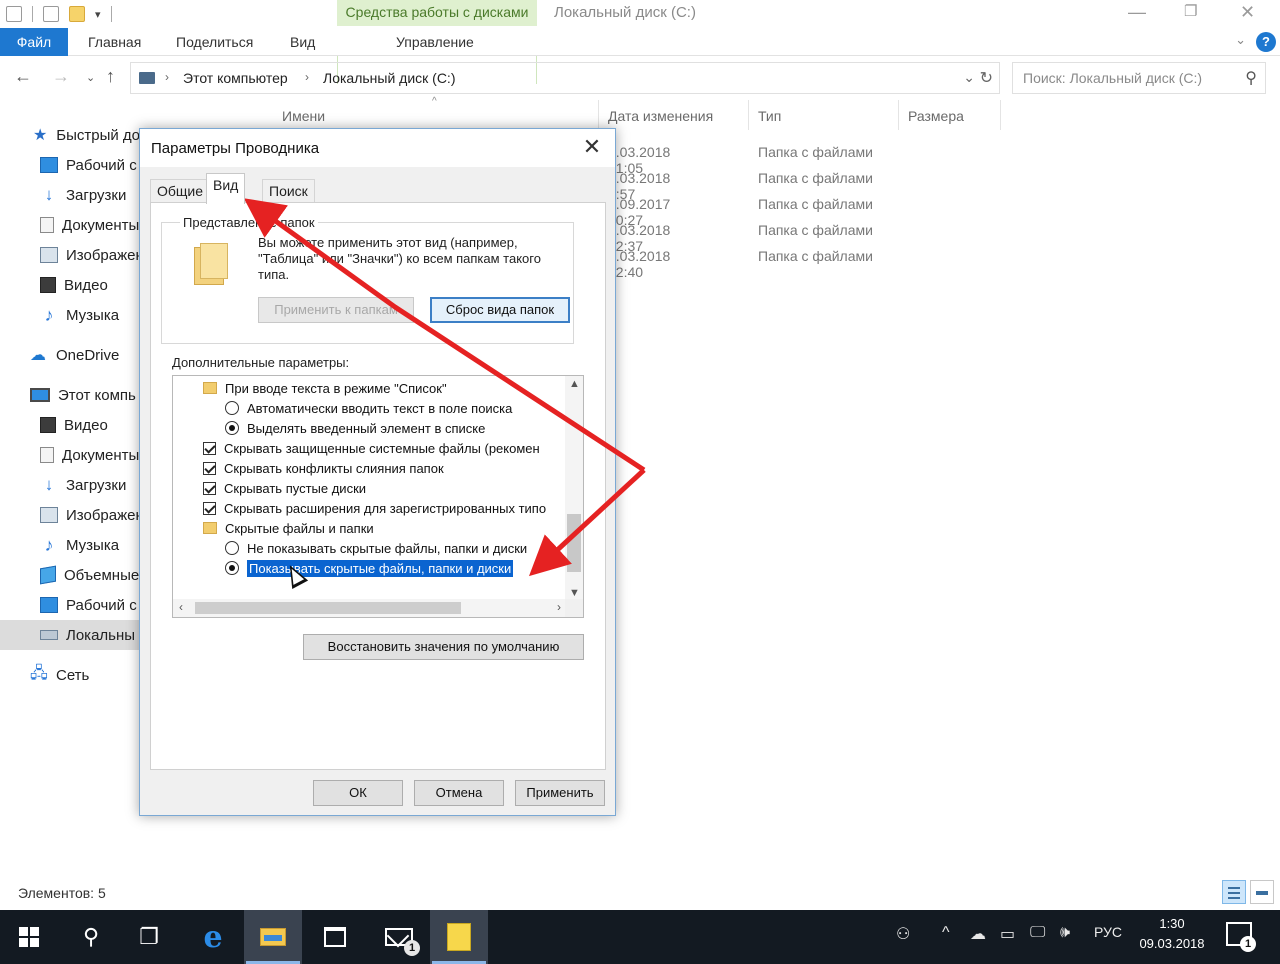 The width and height of the screenshot is (1280, 964). What do you see at coordinates (660, 116) in the screenshot?
I see `column-header-date: Дата изменения` at bounding box center [660, 116].